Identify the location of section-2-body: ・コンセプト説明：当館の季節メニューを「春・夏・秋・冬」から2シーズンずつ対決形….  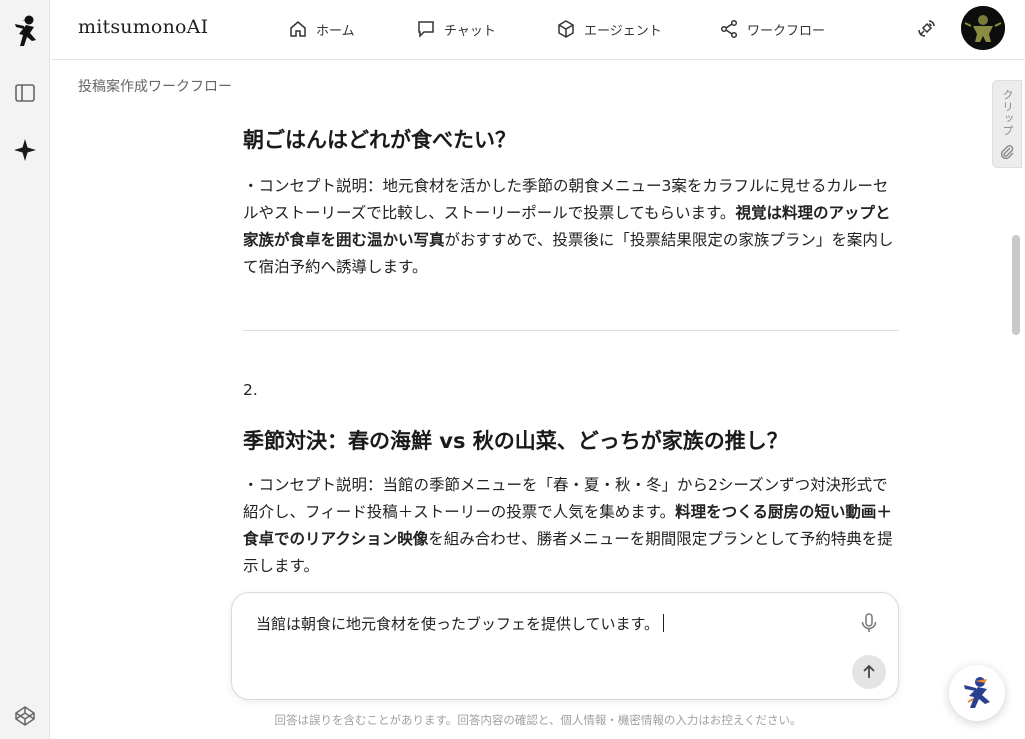
(571, 526).